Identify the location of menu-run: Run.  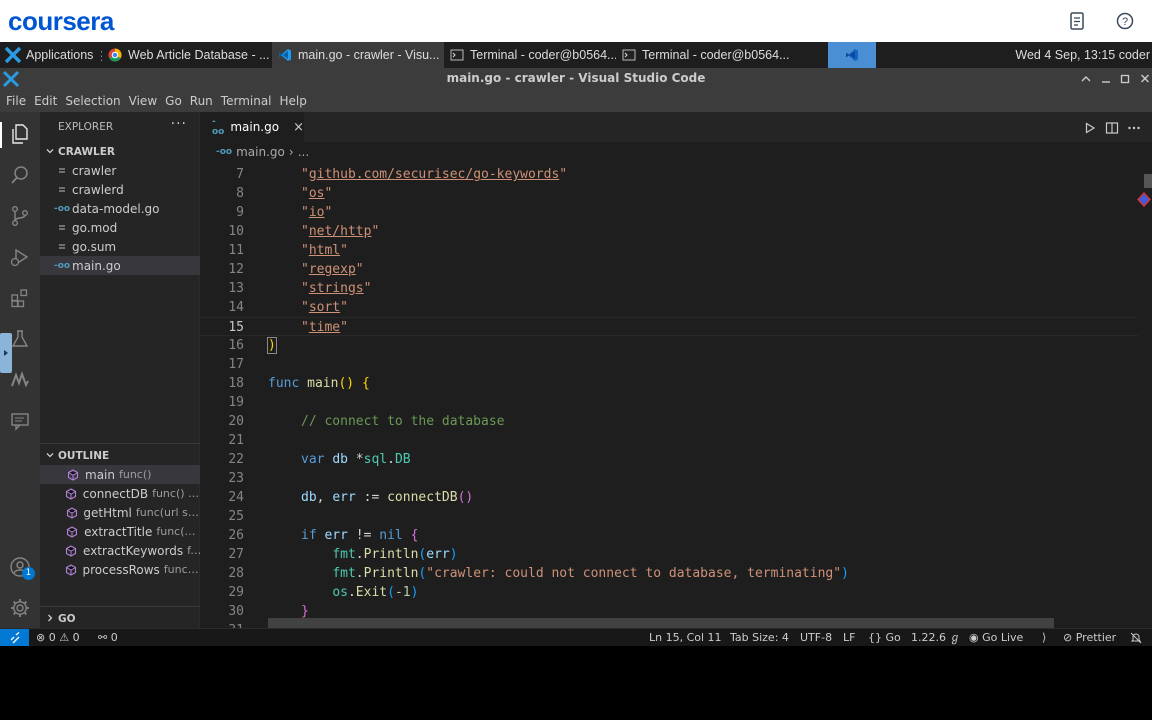
(201, 101).